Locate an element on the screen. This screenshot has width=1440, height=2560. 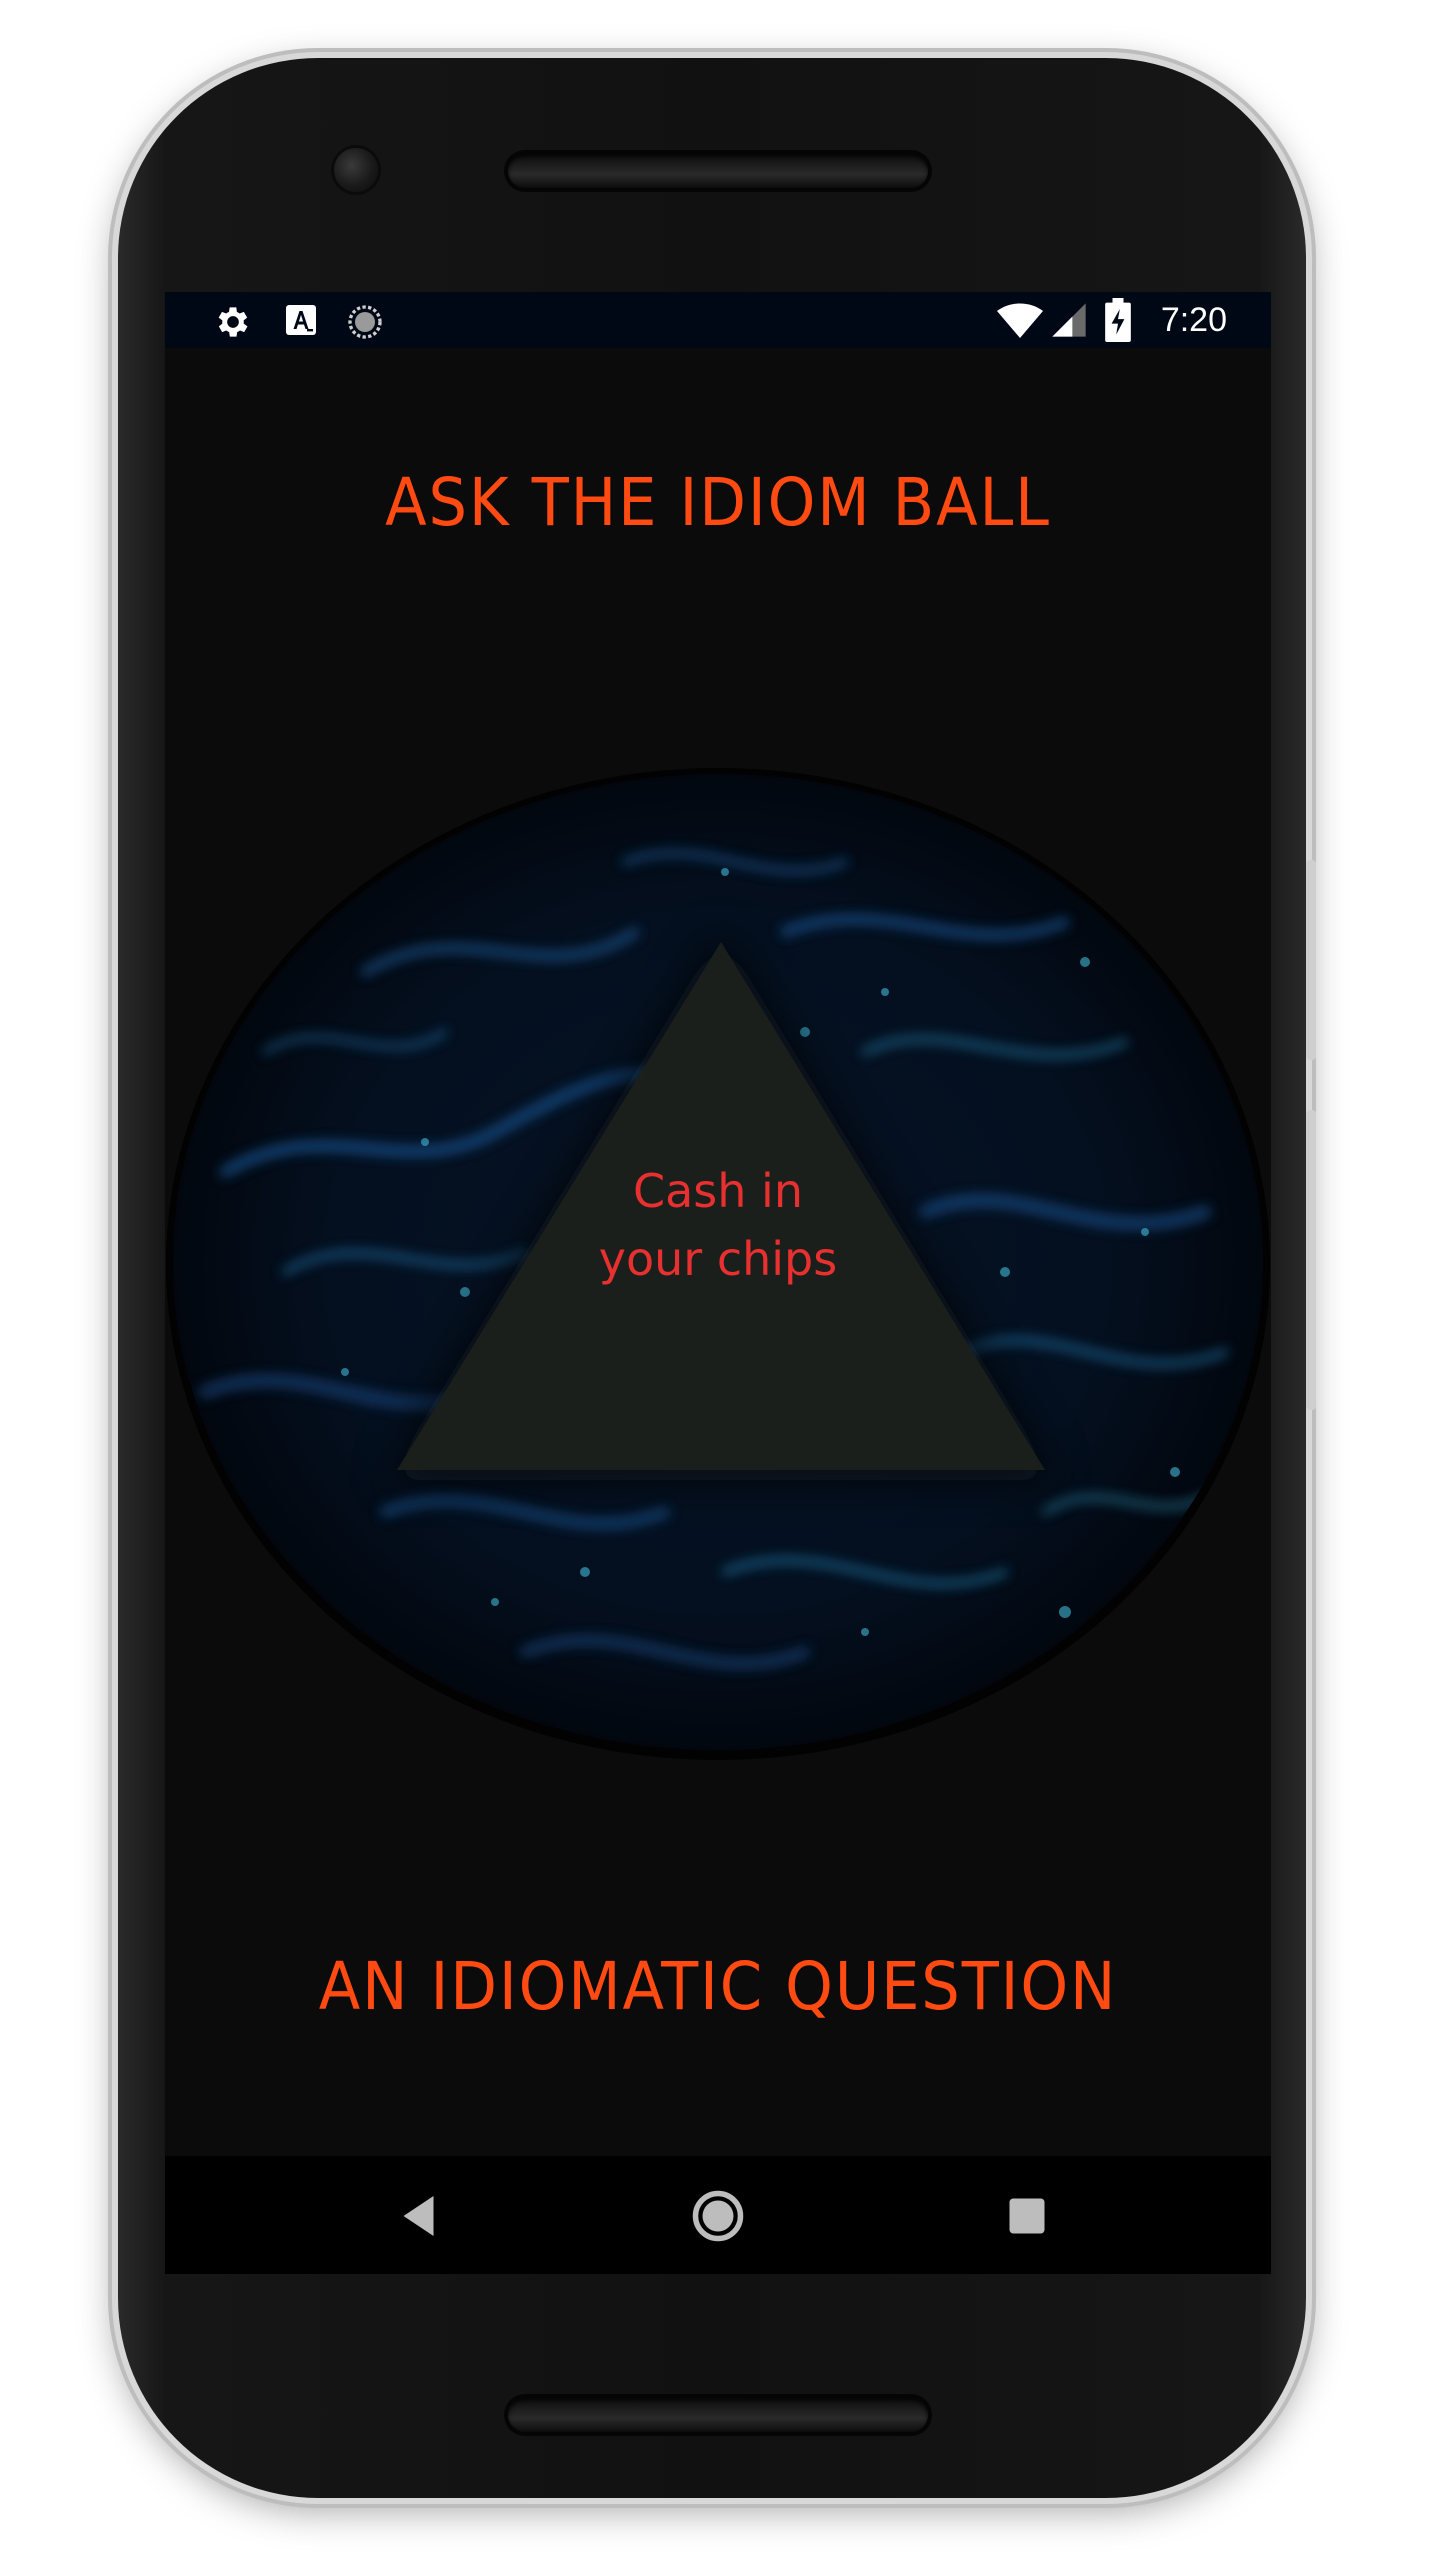
settings-icon is located at coordinates (233, 322).